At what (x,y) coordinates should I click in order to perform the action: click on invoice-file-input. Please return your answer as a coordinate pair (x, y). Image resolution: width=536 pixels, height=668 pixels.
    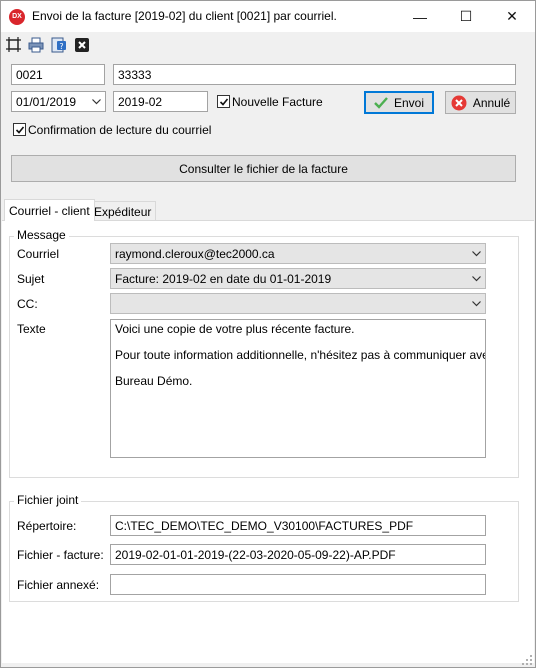
    Looking at the image, I should click on (298, 554).